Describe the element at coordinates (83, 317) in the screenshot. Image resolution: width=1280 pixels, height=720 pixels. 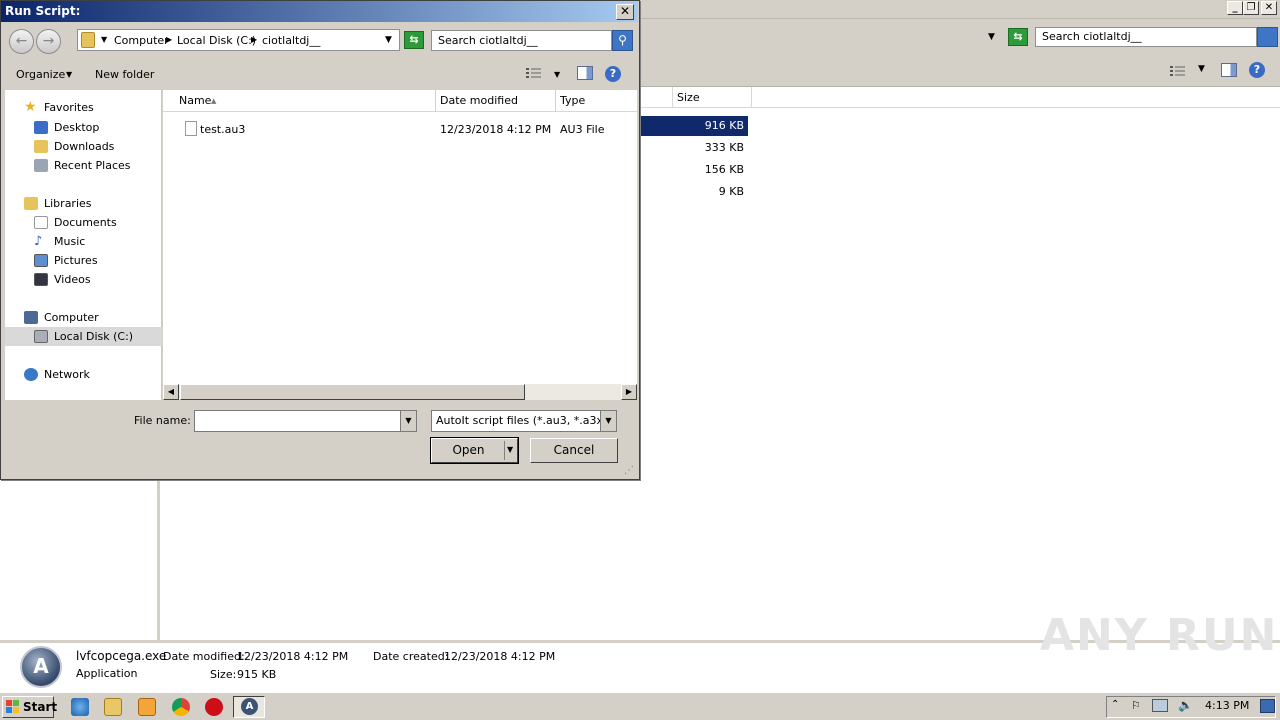
I see `nav-computer: Computer` at that location.